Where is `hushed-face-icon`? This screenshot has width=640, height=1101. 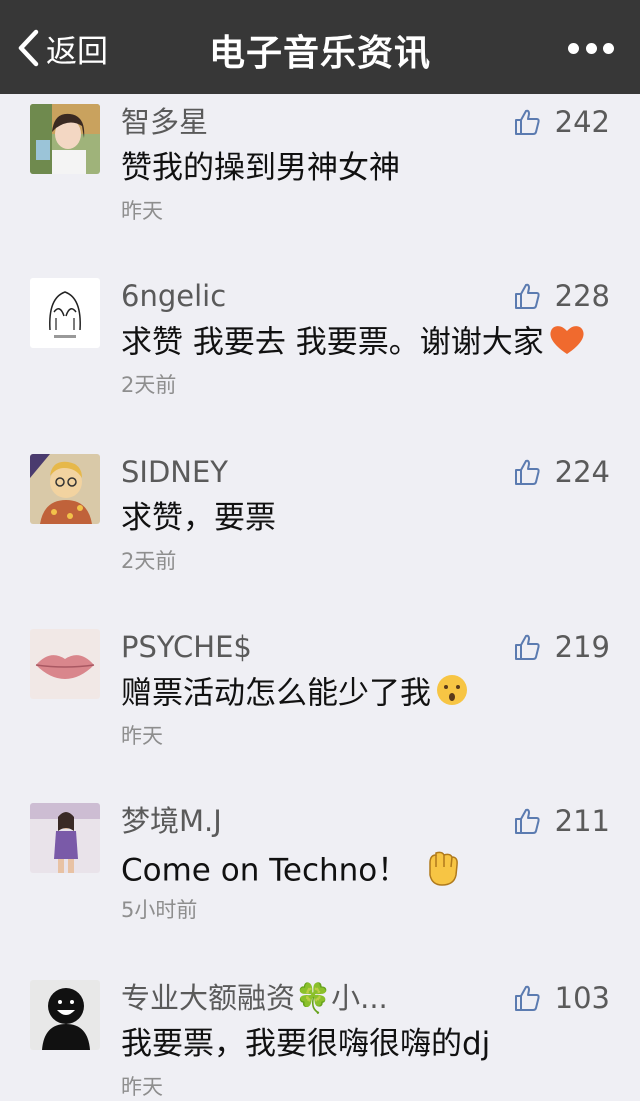
hushed-face-icon is located at coordinates (452, 695).